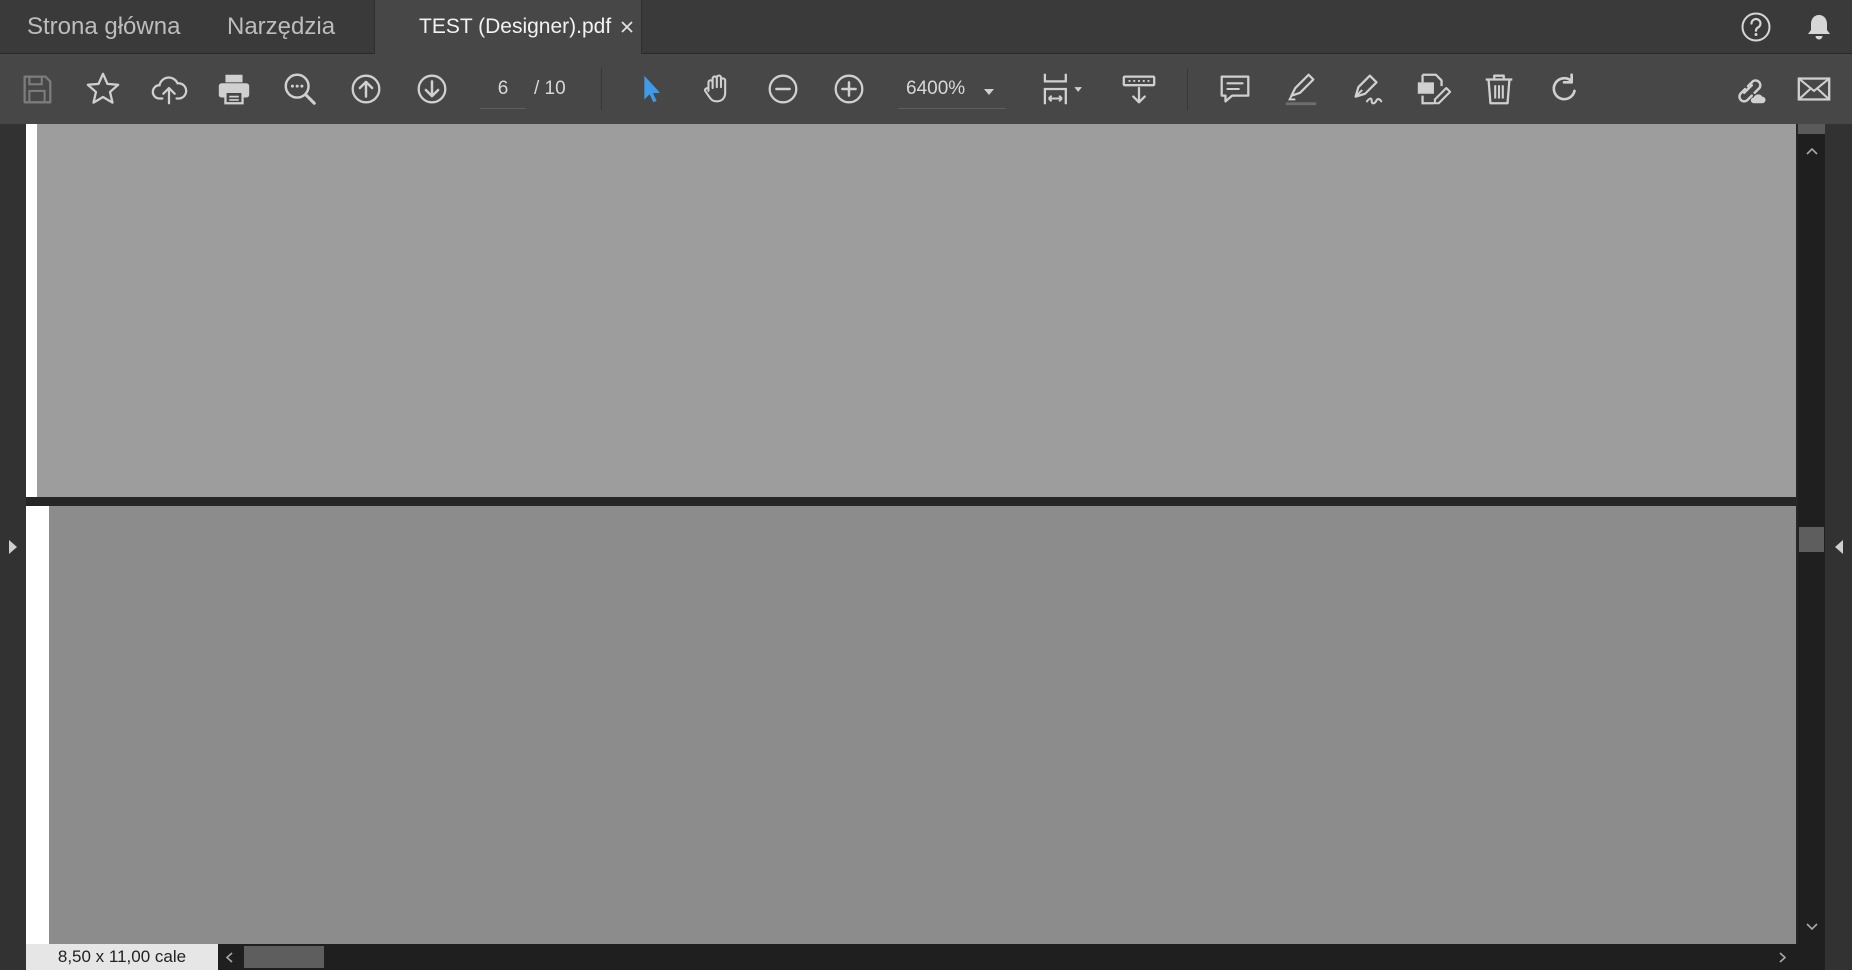 Image resolution: width=1852 pixels, height=970 pixels. I want to click on left-panel-toggle, so click(13, 547).